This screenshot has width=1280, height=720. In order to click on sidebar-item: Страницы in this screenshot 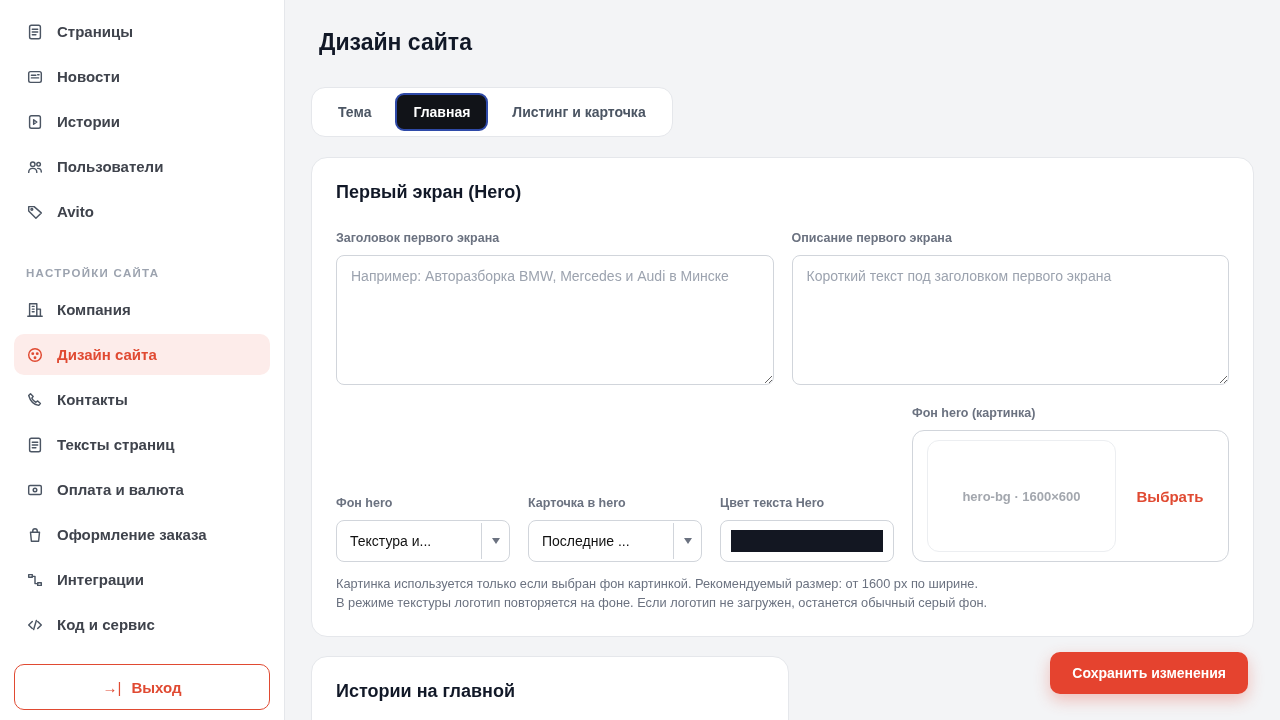, I will do `click(142, 31)`.